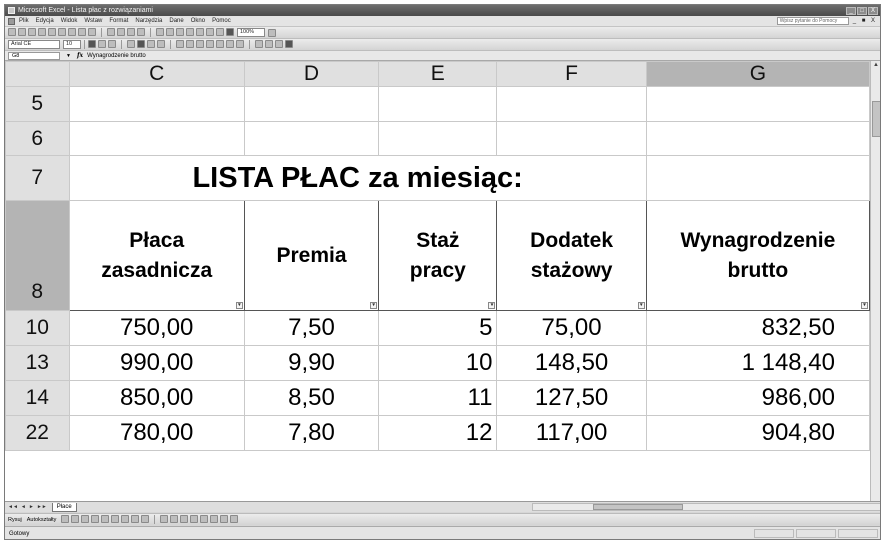  What do you see at coordinates (220, 32) in the screenshot?
I see `chart-wizard-icon` at bounding box center [220, 32].